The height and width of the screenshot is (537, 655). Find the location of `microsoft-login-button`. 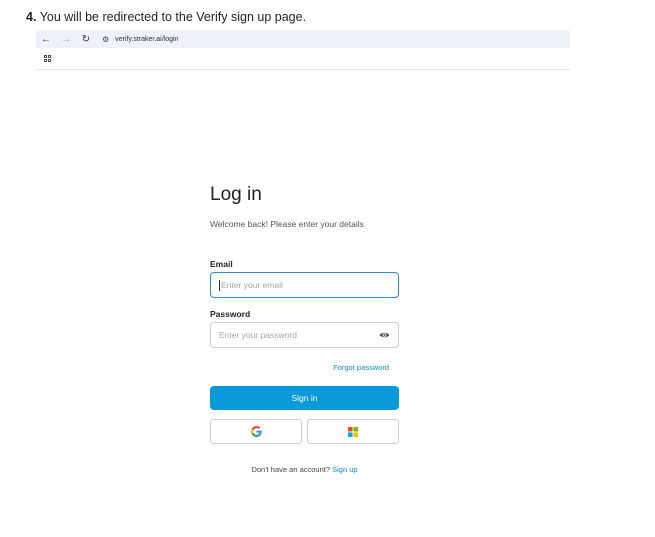

microsoft-login-button is located at coordinates (353, 431).